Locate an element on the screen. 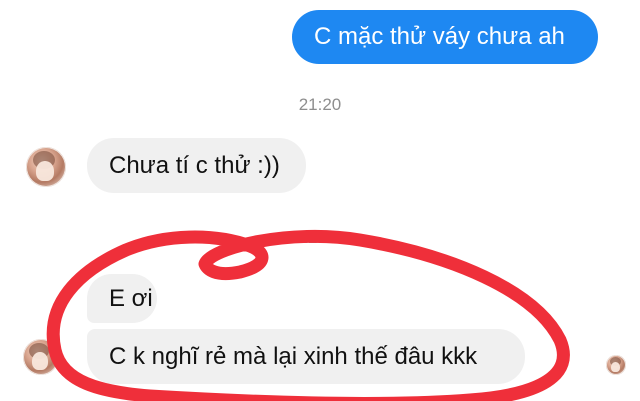 Image resolution: width=640 pixels, height=401 pixels. incoming-message-1: Chưa tí c thử :)) is located at coordinates (196, 165).